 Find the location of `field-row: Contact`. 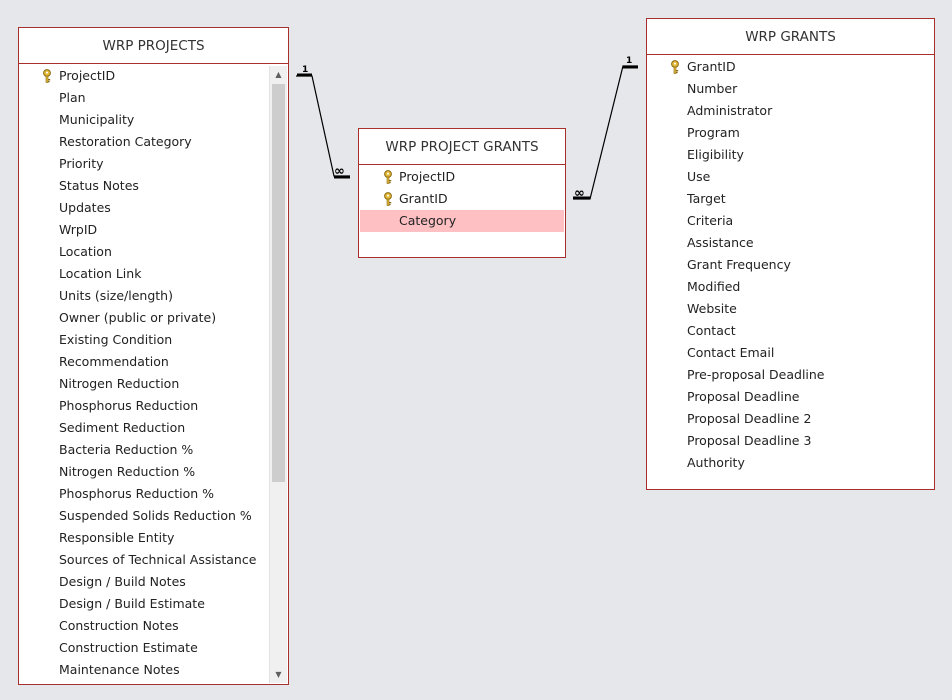

field-row: Contact is located at coordinates (790, 331).